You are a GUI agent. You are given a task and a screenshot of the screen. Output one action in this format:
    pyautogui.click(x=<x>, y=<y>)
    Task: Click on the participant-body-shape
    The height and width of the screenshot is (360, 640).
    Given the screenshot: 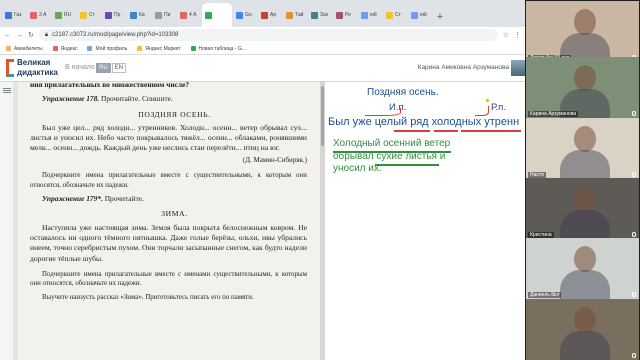 What is the action you would take?
    pyautogui.click(x=585, y=284)
    